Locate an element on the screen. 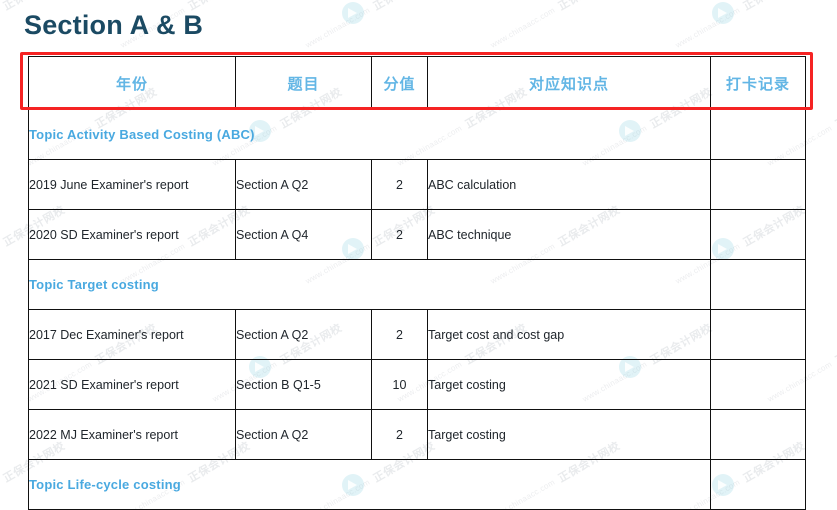 The image size is (837, 510). topic-label: Topic Life-cycle costing is located at coordinates (369, 484).